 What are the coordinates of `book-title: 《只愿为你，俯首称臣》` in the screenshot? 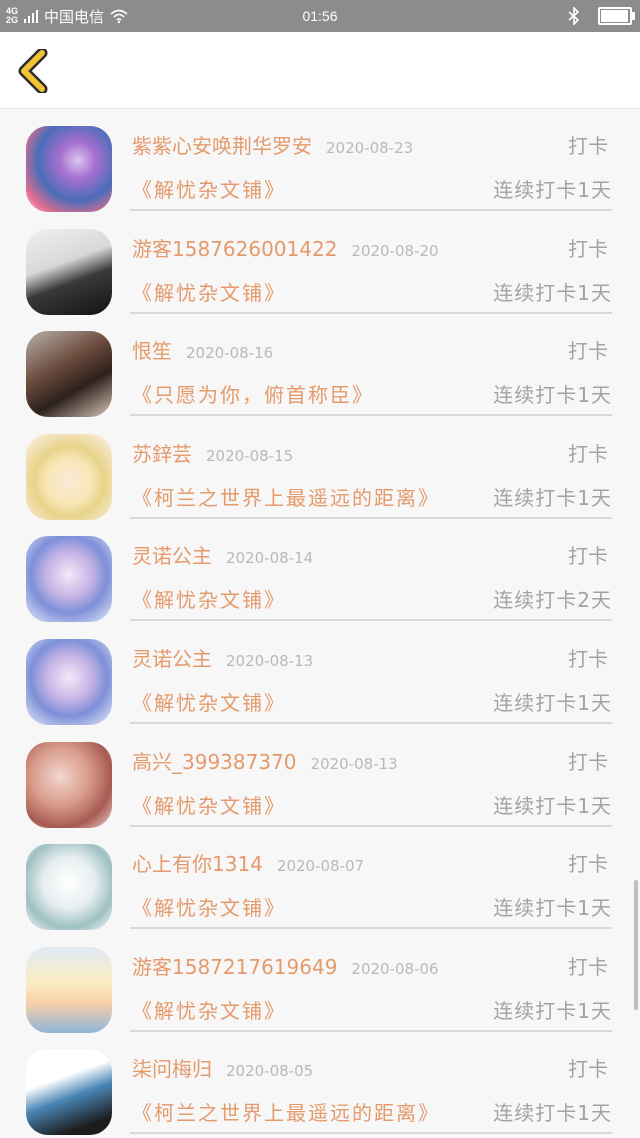 It's located at (253, 393).